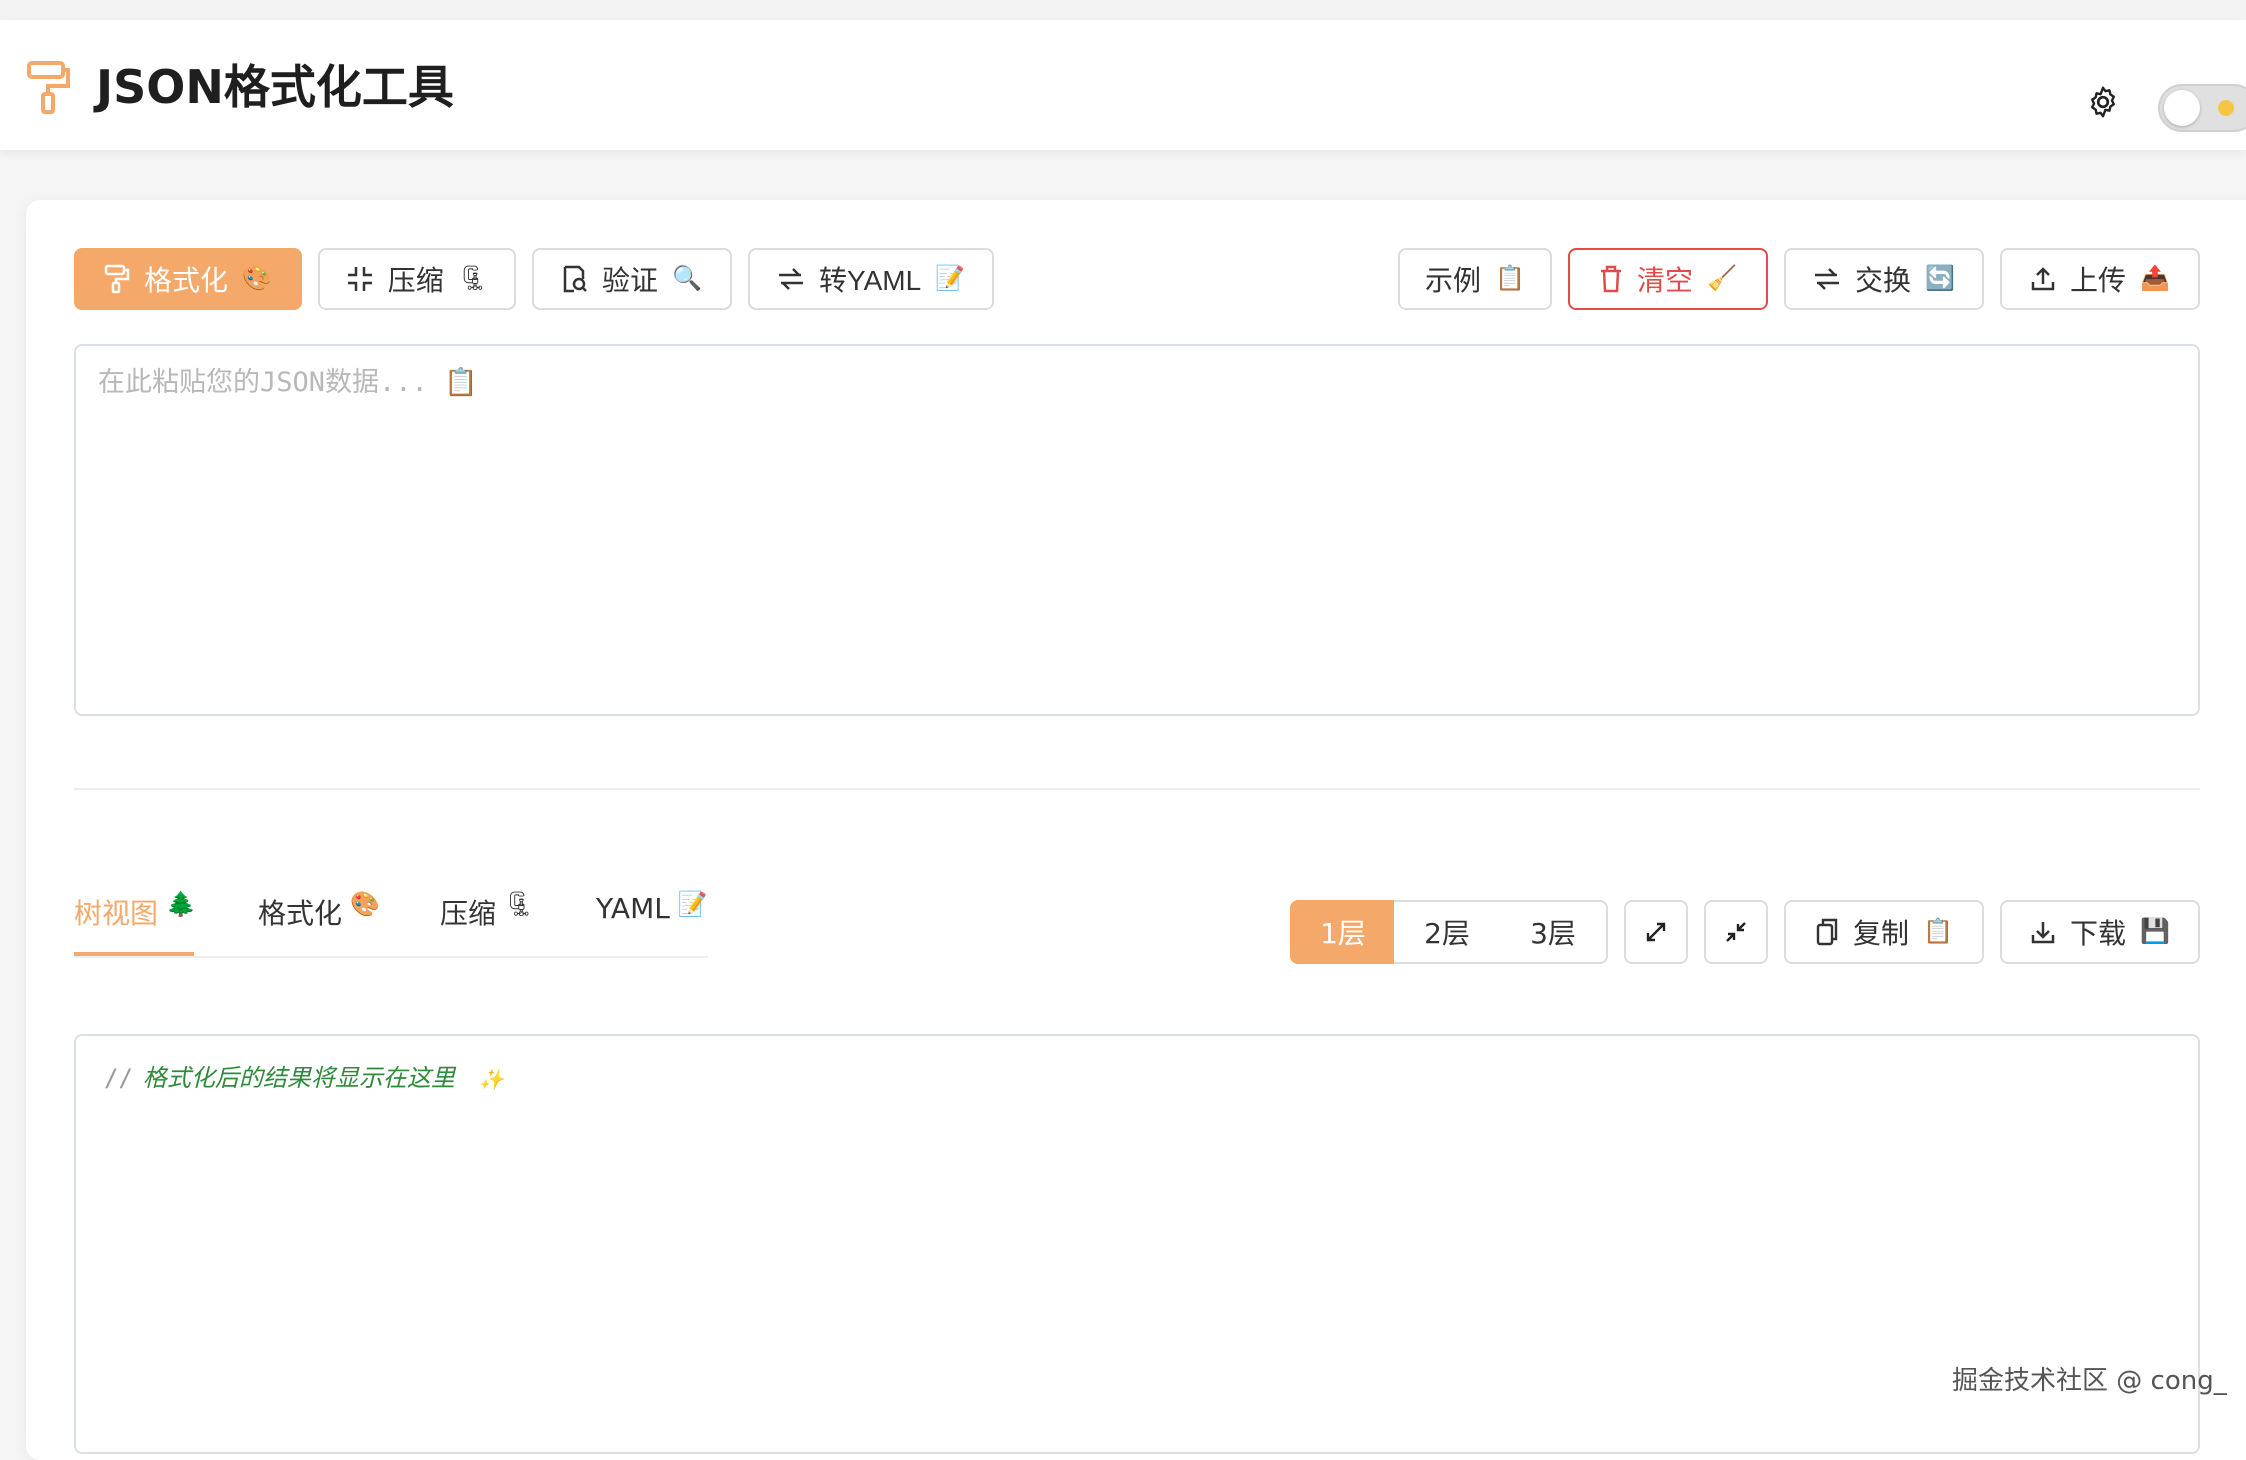 Image resolution: width=2246 pixels, height=1460 pixels. What do you see at coordinates (391, 919) in the screenshot?
I see `output-tabs: 树视图 🌲 格式化 🎨 压缩 🗜 YAML 📝` at bounding box center [391, 919].